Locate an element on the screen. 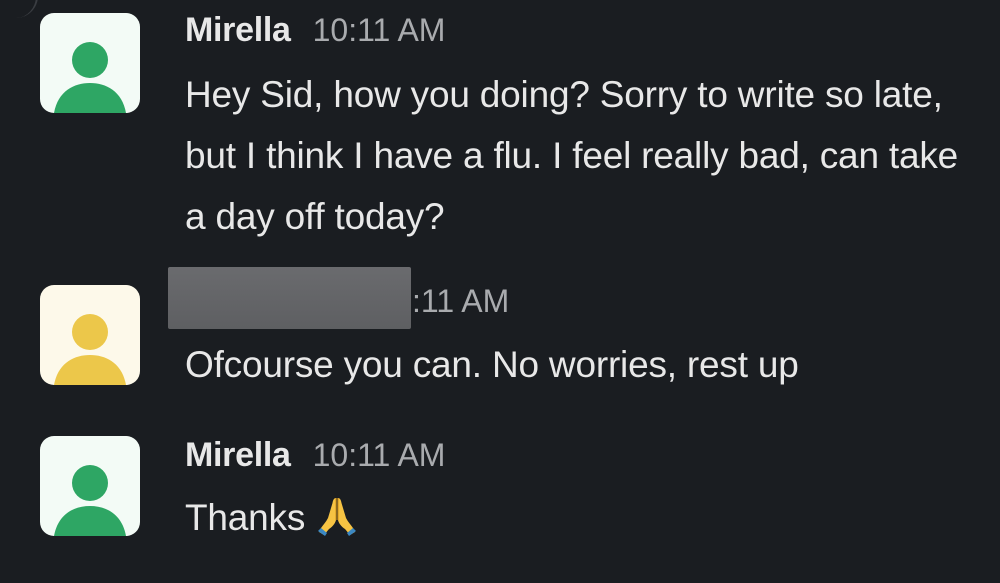 The width and height of the screenshot is (1000, 583). message-text: Ofcourse you can. No worries, rest up is located at coordinates (492, 364).